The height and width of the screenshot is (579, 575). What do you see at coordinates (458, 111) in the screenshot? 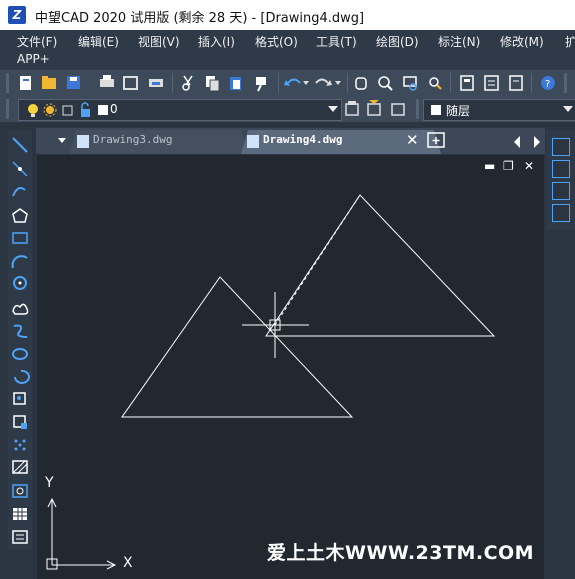
I see `color-value: 随层` at bounding box center [458, 111].